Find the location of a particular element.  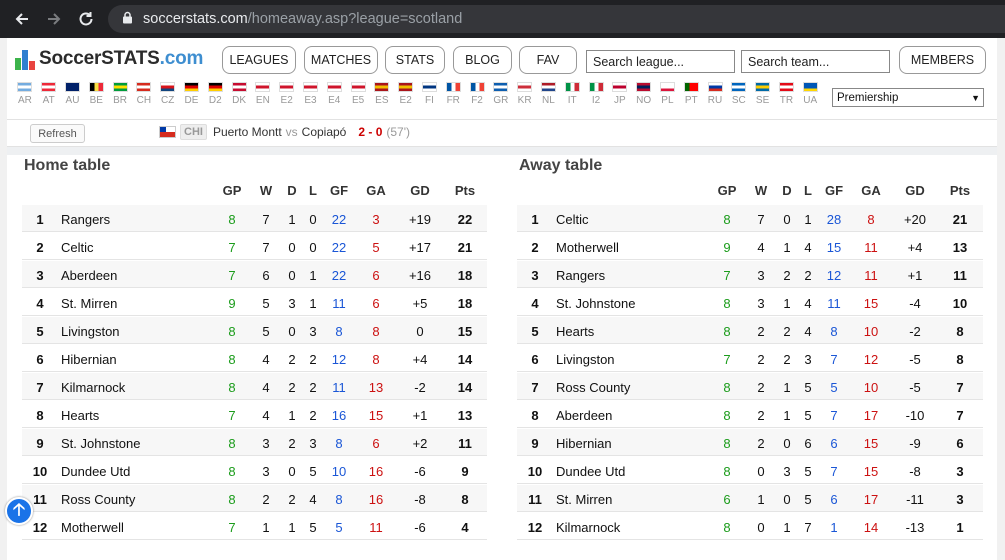

members-button: MEMBERS is located at coordinates (942, 60).